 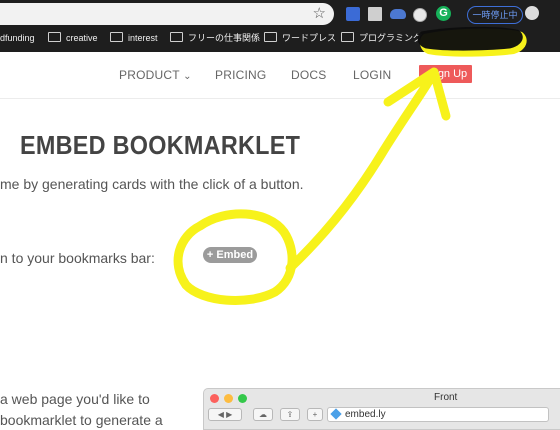 What do you see at coordinates (361, 172) in the screenshot?
I see `highlight-arrow` at bounding box center [361, 172].